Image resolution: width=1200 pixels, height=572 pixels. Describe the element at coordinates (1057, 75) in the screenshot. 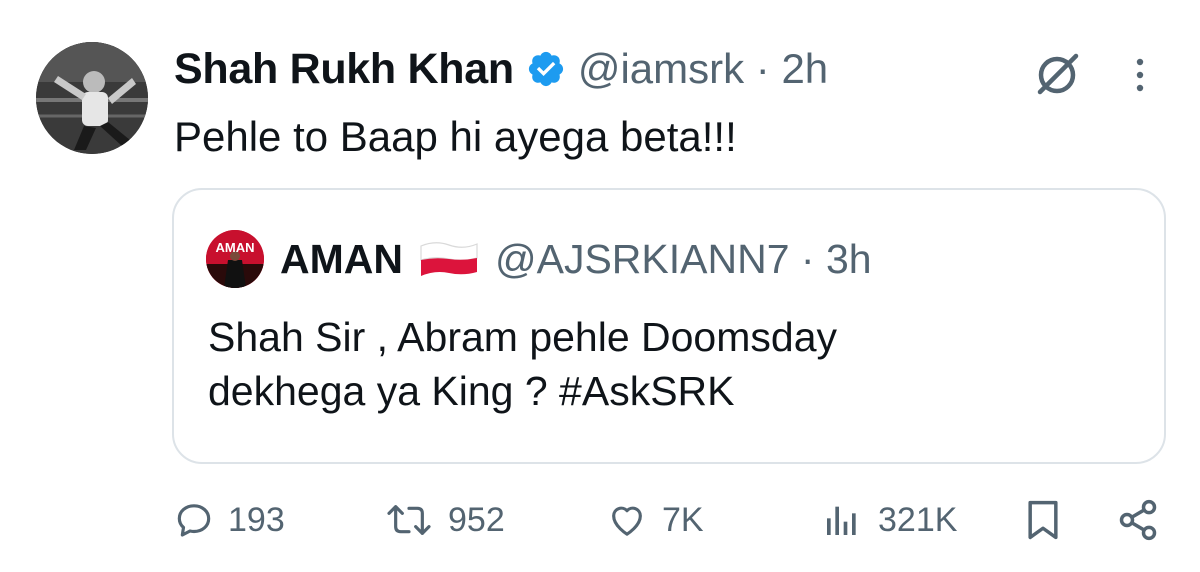

I see `grok-icon` at that location.